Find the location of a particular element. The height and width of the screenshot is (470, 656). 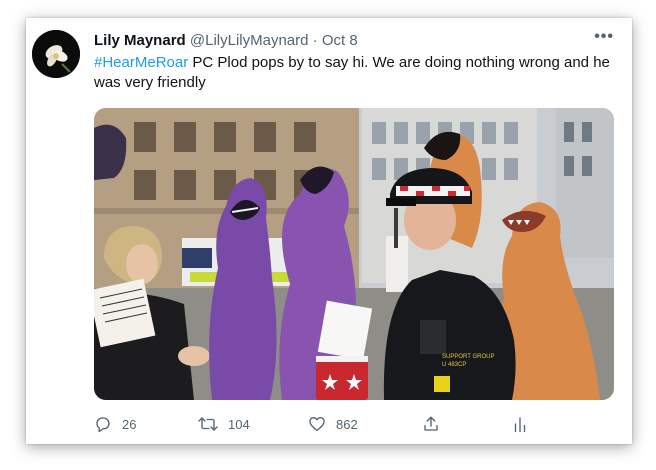

analytics-button is located at coordinates (520, 424).